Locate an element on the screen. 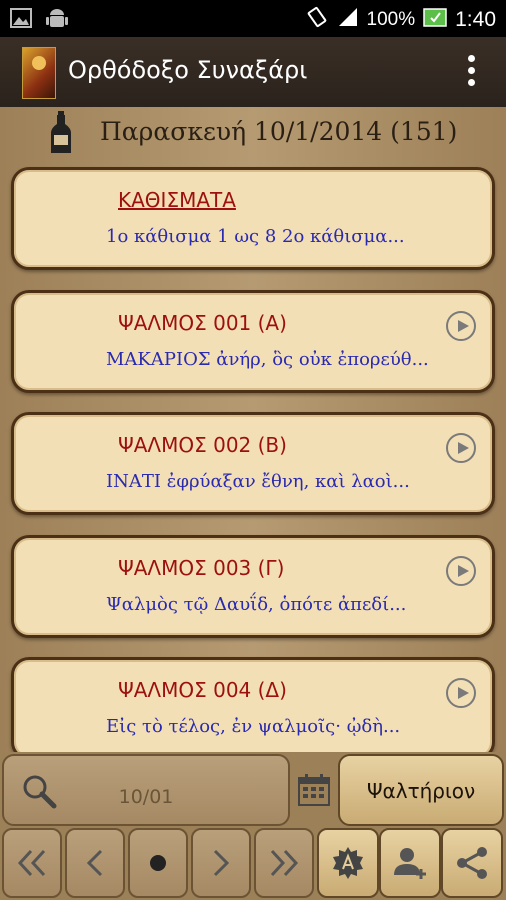 This screenshot has height=900, width=506. card-title: ΨΑΛΜΟΣ 003 (Γ) is located at coordinates (201, 568).